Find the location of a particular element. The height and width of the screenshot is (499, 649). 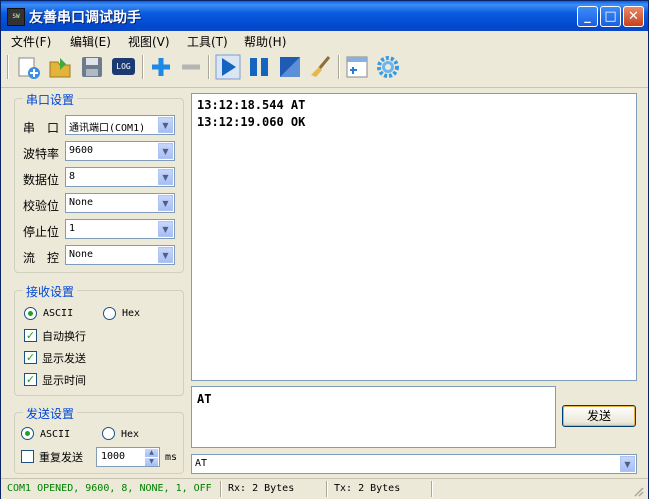

repeat-send-label: 重复发送 is located at coordinates (61, 457).